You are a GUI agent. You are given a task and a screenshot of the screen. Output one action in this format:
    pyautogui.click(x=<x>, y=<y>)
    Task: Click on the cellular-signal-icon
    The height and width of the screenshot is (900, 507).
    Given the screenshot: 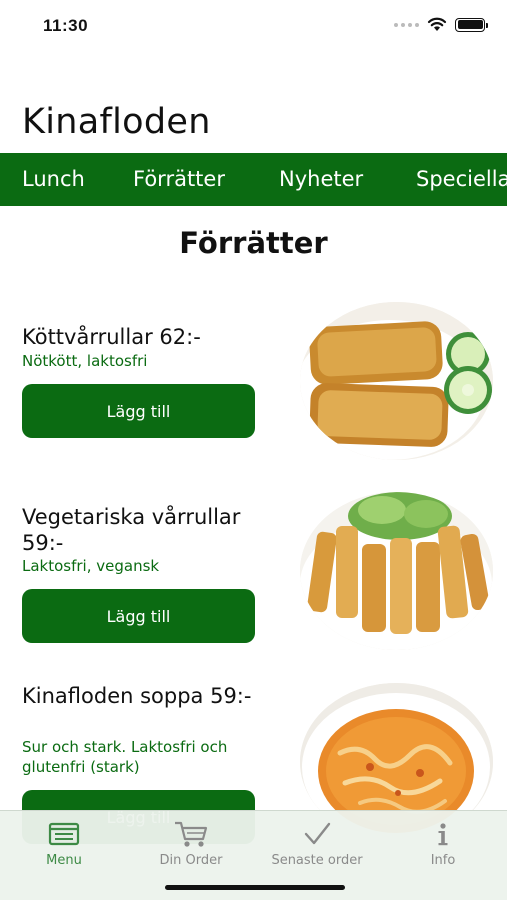 What is the action you would take?
    pyautogui.click(x=406, y=24)
    